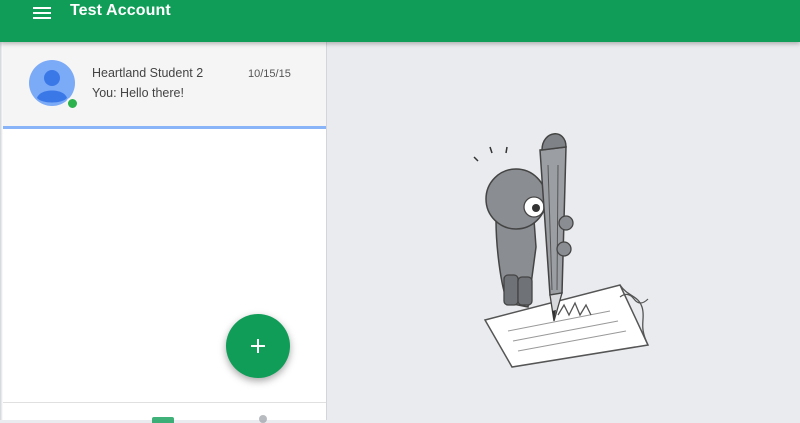 The image size is (800, 423). What do you see at coordinates (163, 420) in the screenshot?
I see `footer-tab-icon` at bounding box center [163, 420].